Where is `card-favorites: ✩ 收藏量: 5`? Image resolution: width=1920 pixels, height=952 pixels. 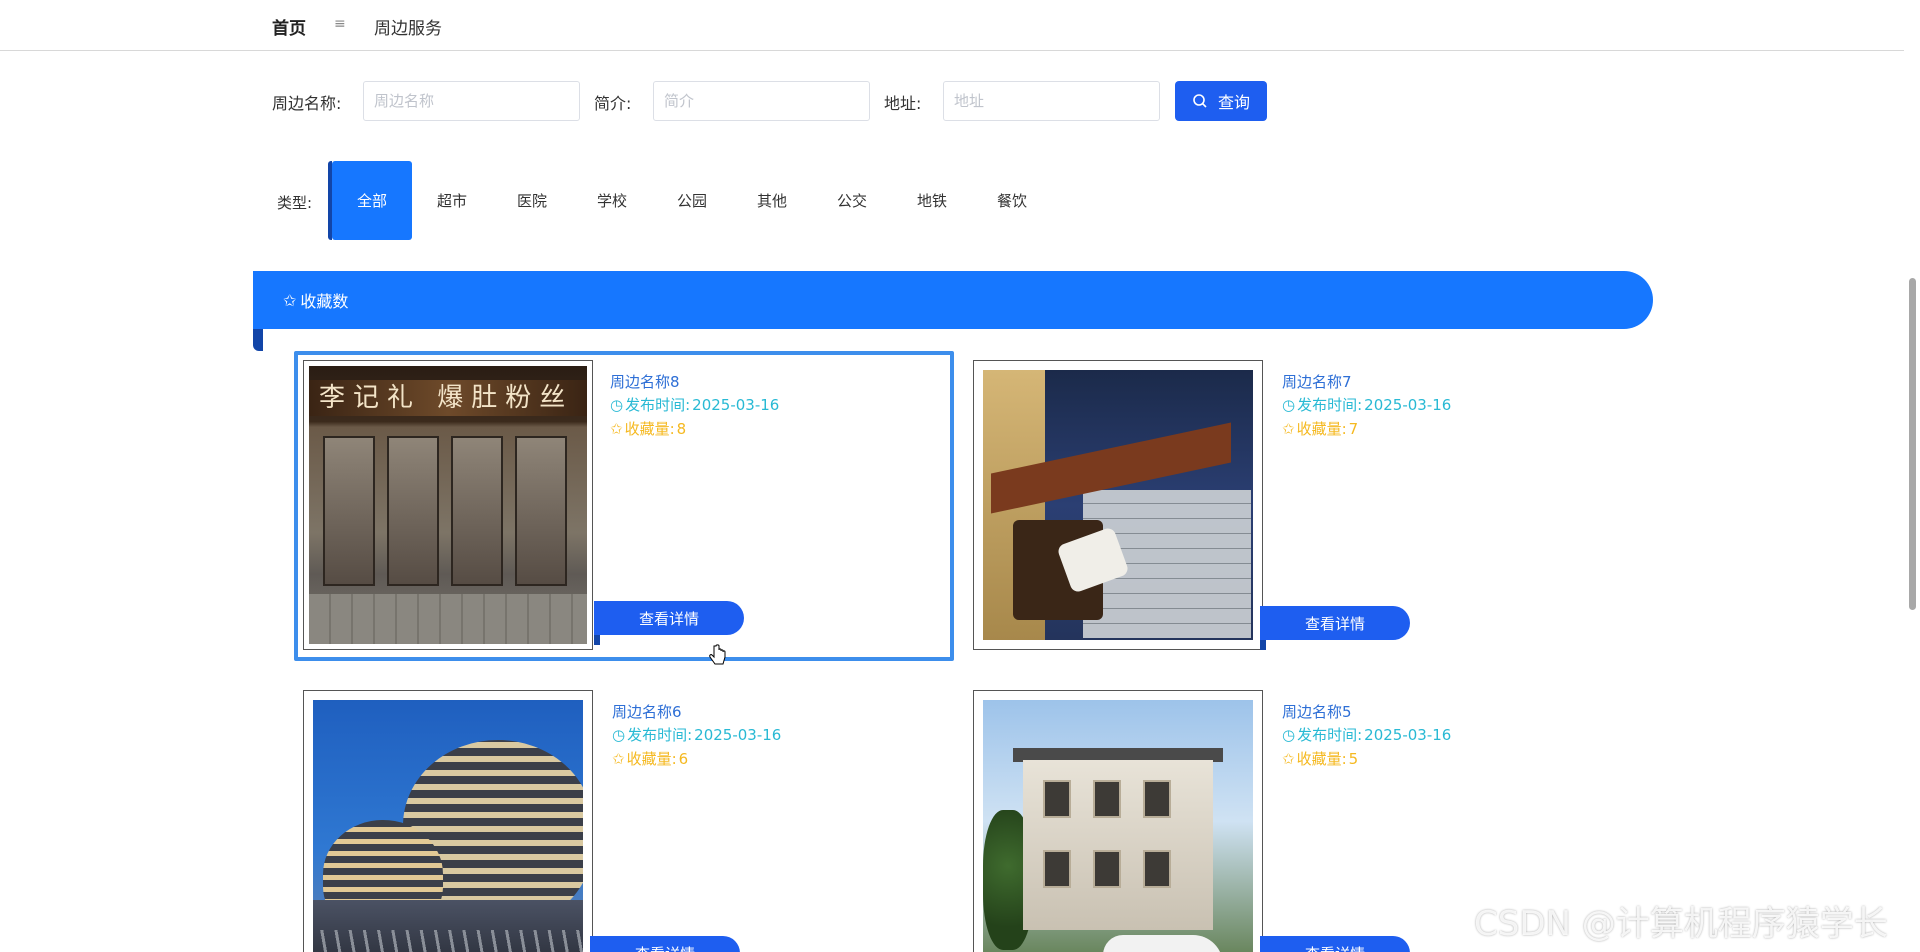 card-favorites: ✩ 收藏量: 5 is located at coordinates (1366, 759).